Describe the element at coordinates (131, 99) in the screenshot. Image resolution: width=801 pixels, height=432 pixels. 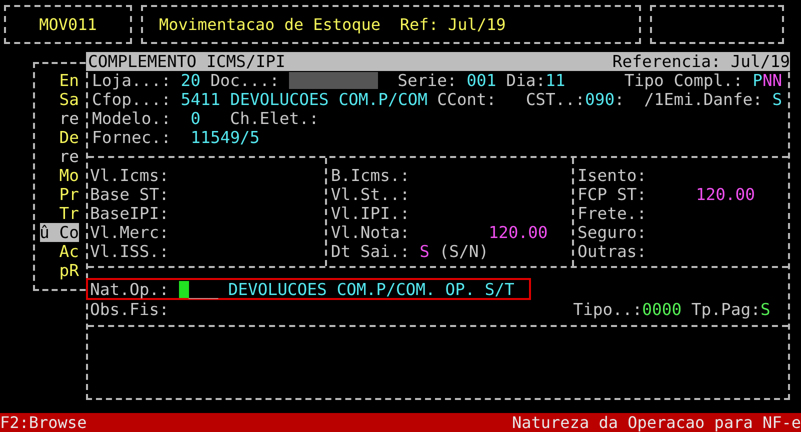
I see `field-label: Cfop...:` at that location.